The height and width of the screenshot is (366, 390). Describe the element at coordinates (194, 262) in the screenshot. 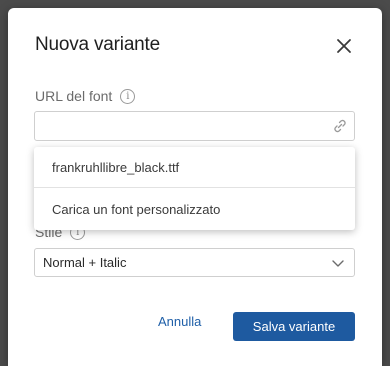

I see `style-select: Normal + Italic` at that location.